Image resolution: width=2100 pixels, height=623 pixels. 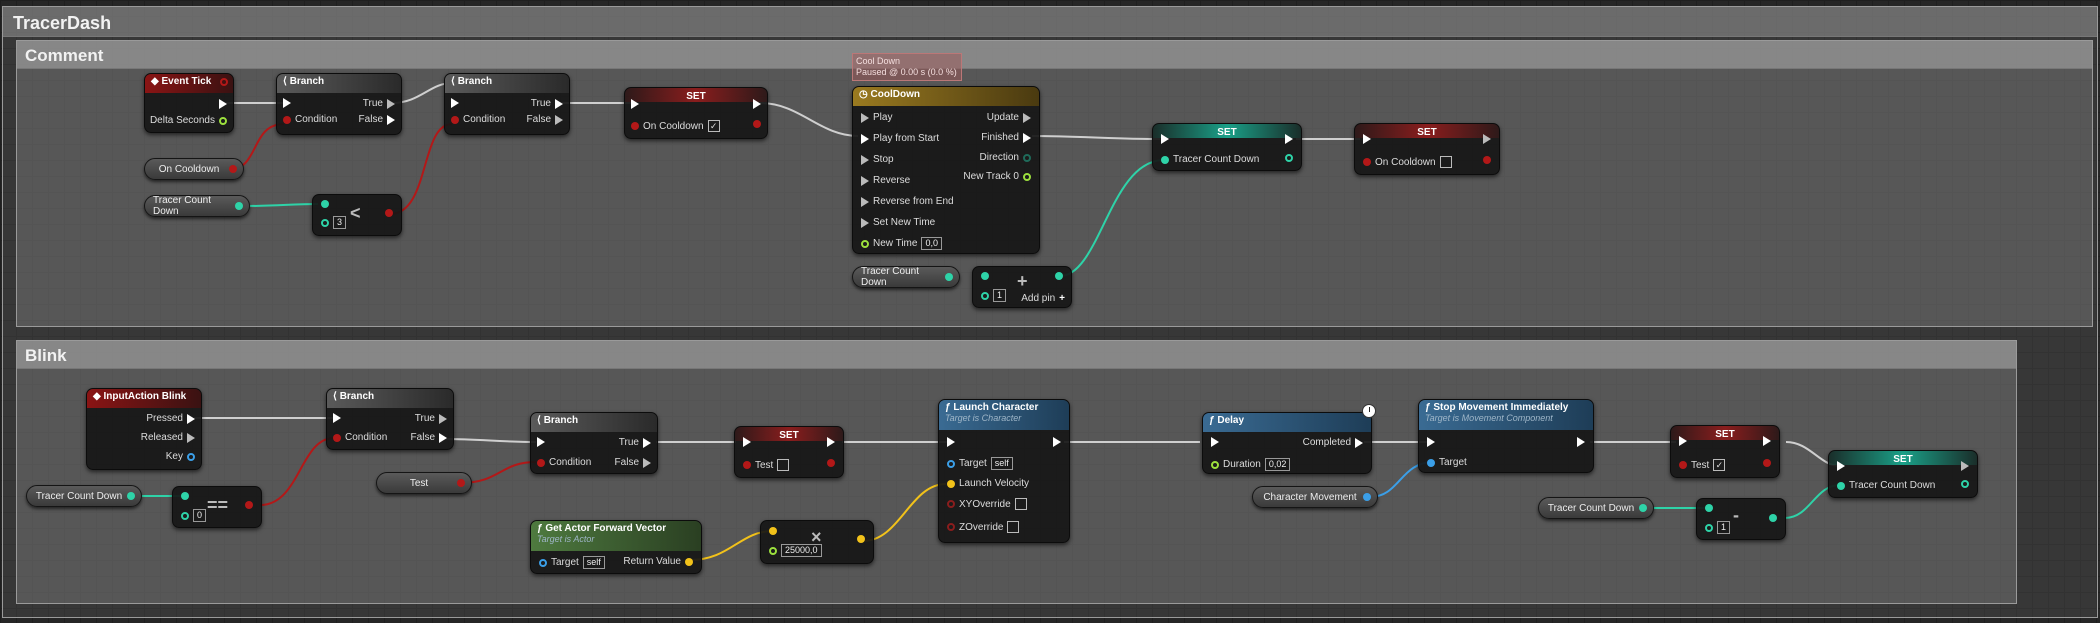 What do you see at coordinates (1407, 162) in the screenshot?
I see `oncooldown-input-pin: On Cooldown` at bounding box center [1407, 162].